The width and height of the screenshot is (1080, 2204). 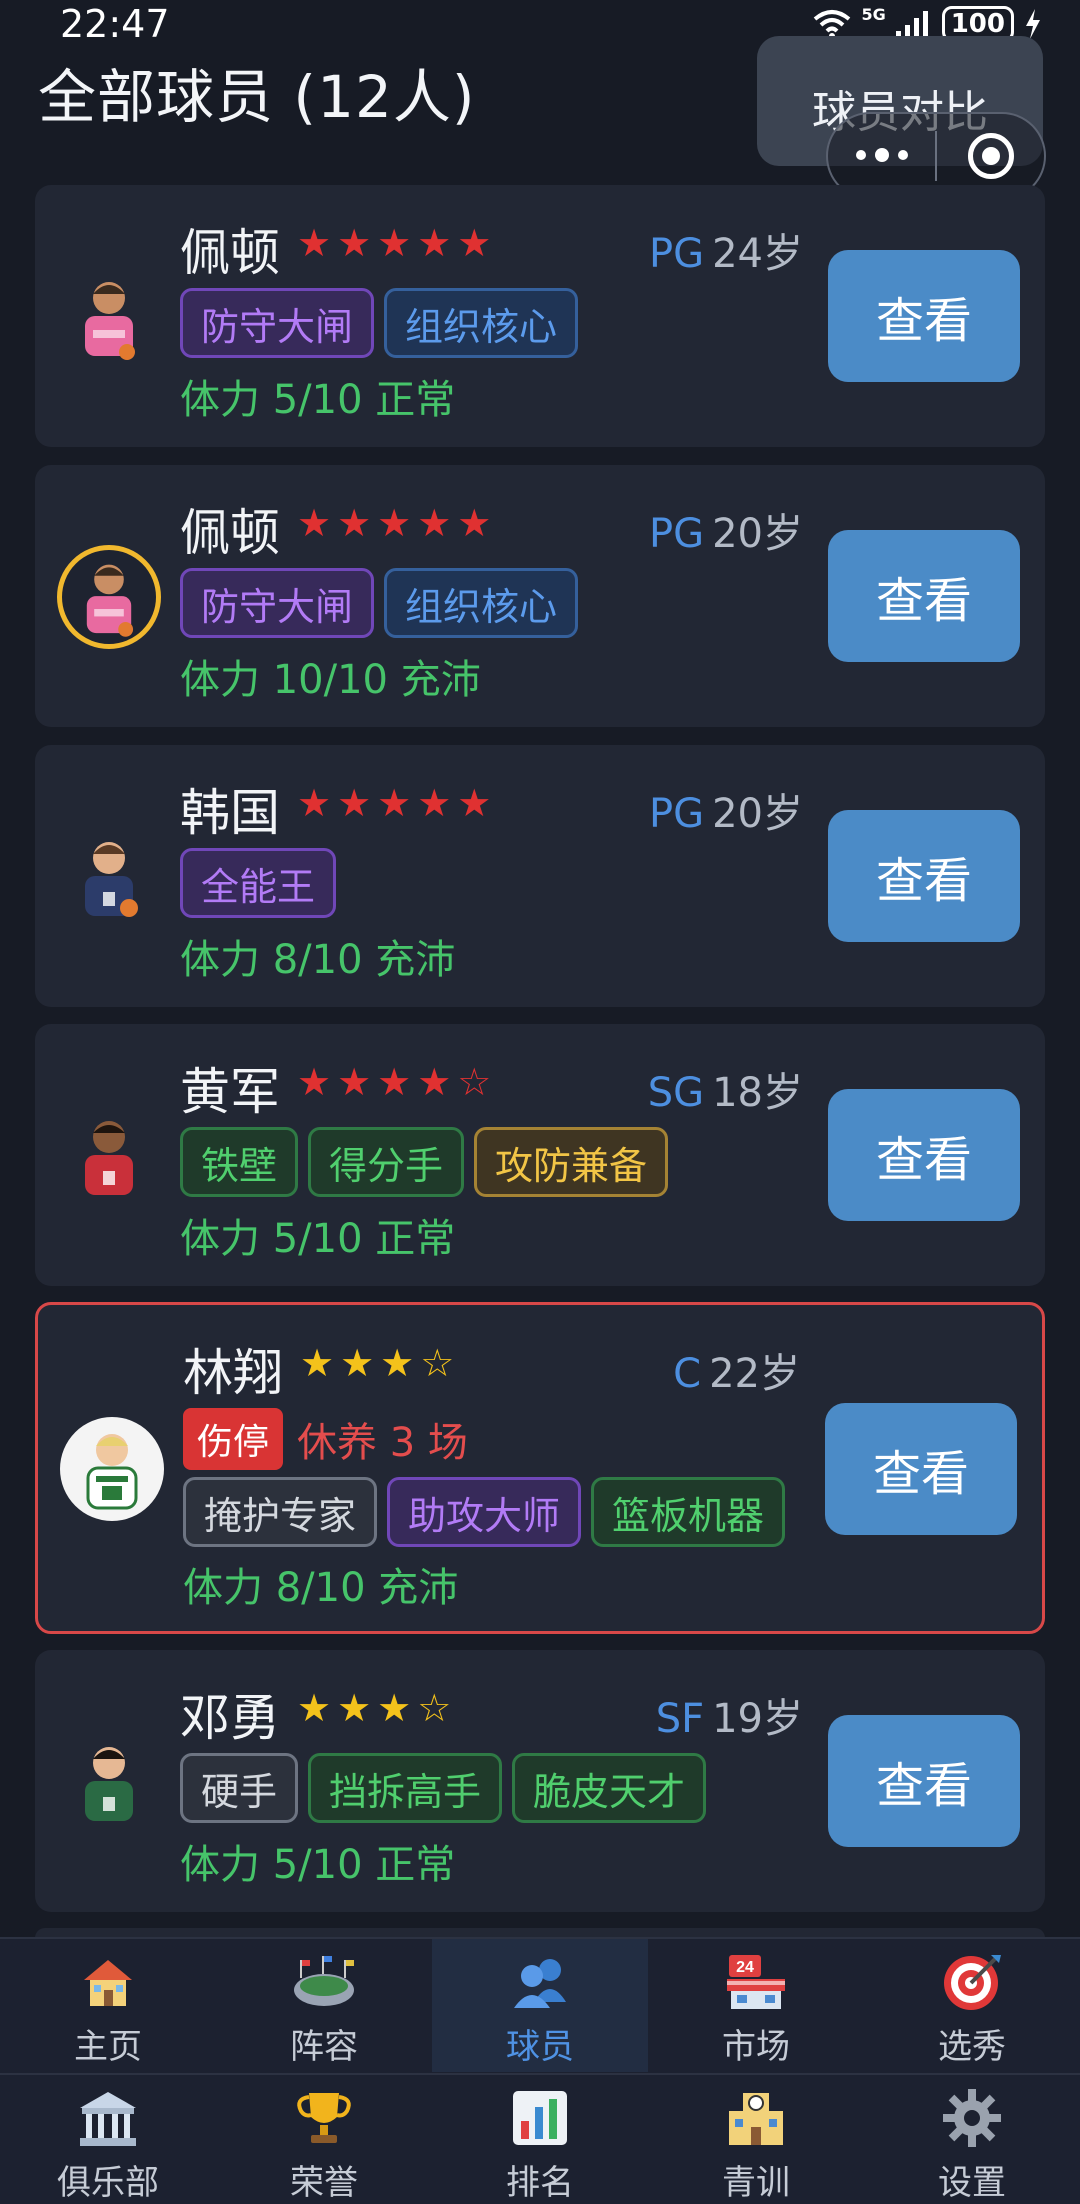 I want to click on calendar-market-icon: 24, so click(x=756, y=1982).